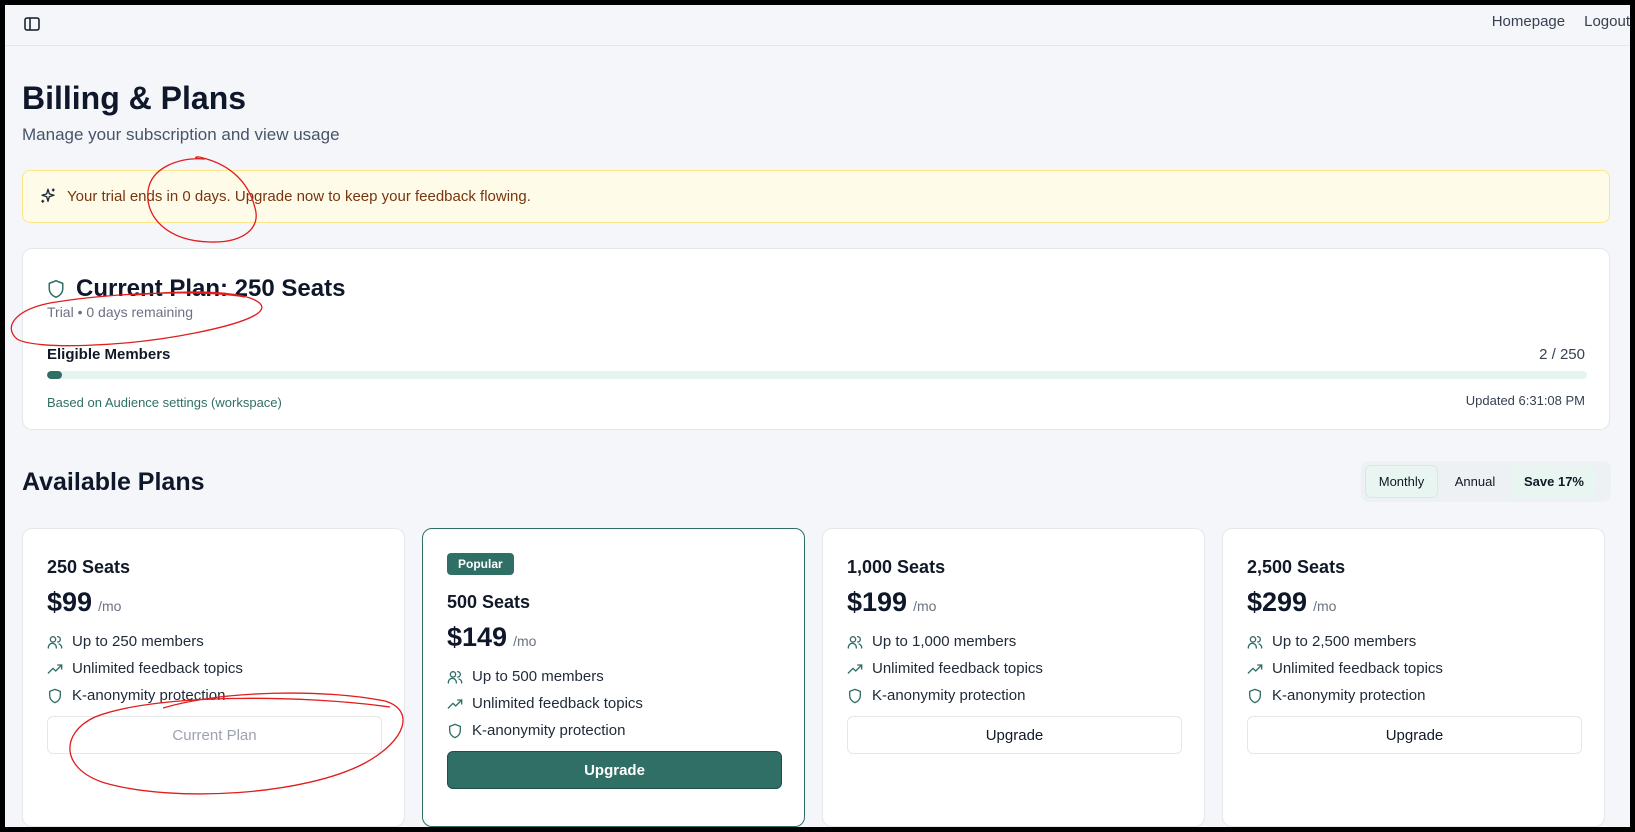 The image size is (1635, 832). Describe the element at coordinates (48, 196) in the screenshot. I see `sparkles-icon` at that location.